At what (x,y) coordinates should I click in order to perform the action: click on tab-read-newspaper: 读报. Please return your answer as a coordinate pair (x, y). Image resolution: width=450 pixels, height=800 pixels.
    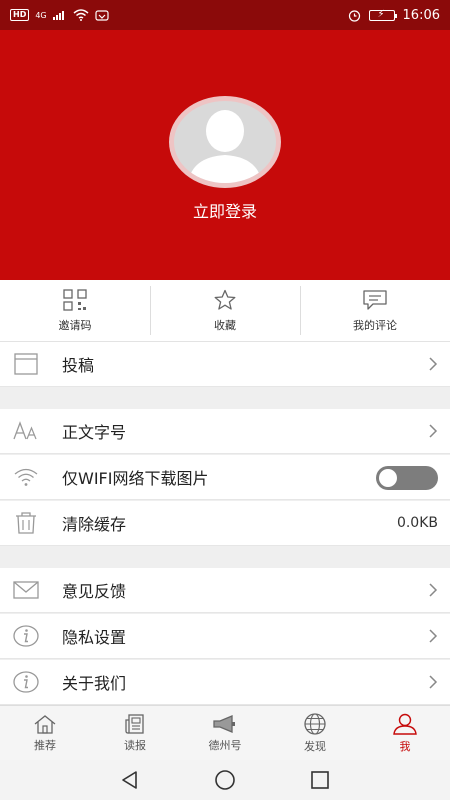
    Looking at the image, I should click on (135, 733).